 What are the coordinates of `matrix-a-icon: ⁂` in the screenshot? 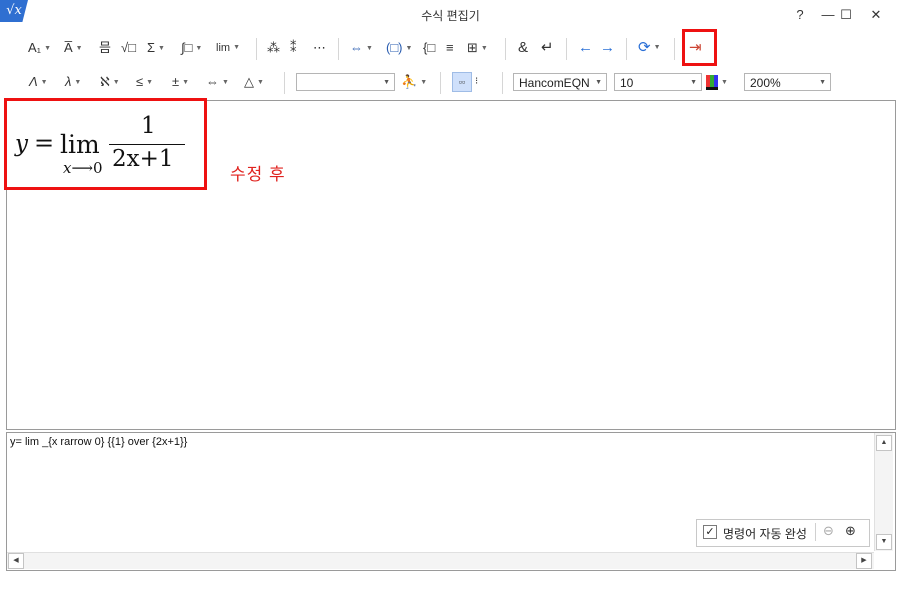 It's located at (273, 47).